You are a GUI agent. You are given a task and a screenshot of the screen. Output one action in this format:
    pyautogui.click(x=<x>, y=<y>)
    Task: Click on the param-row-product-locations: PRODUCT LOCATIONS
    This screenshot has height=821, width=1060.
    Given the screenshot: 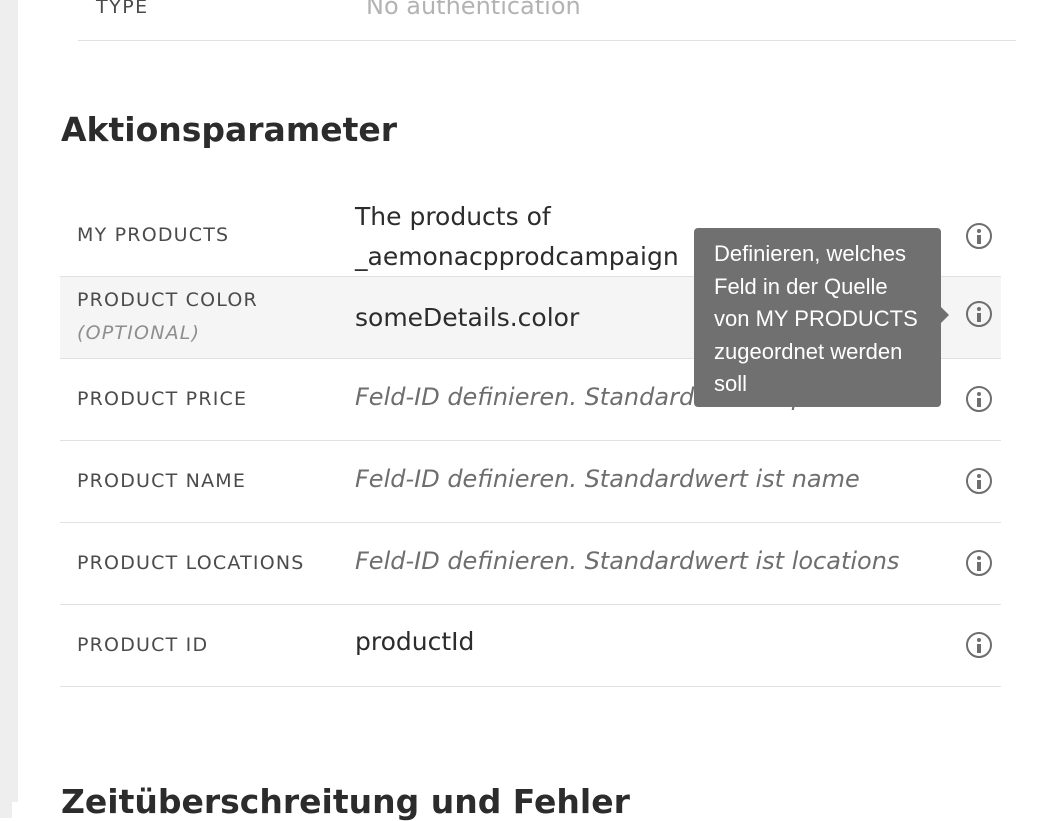 What is the action you would take?
    pyautogui.click(x=530, y=564)
    